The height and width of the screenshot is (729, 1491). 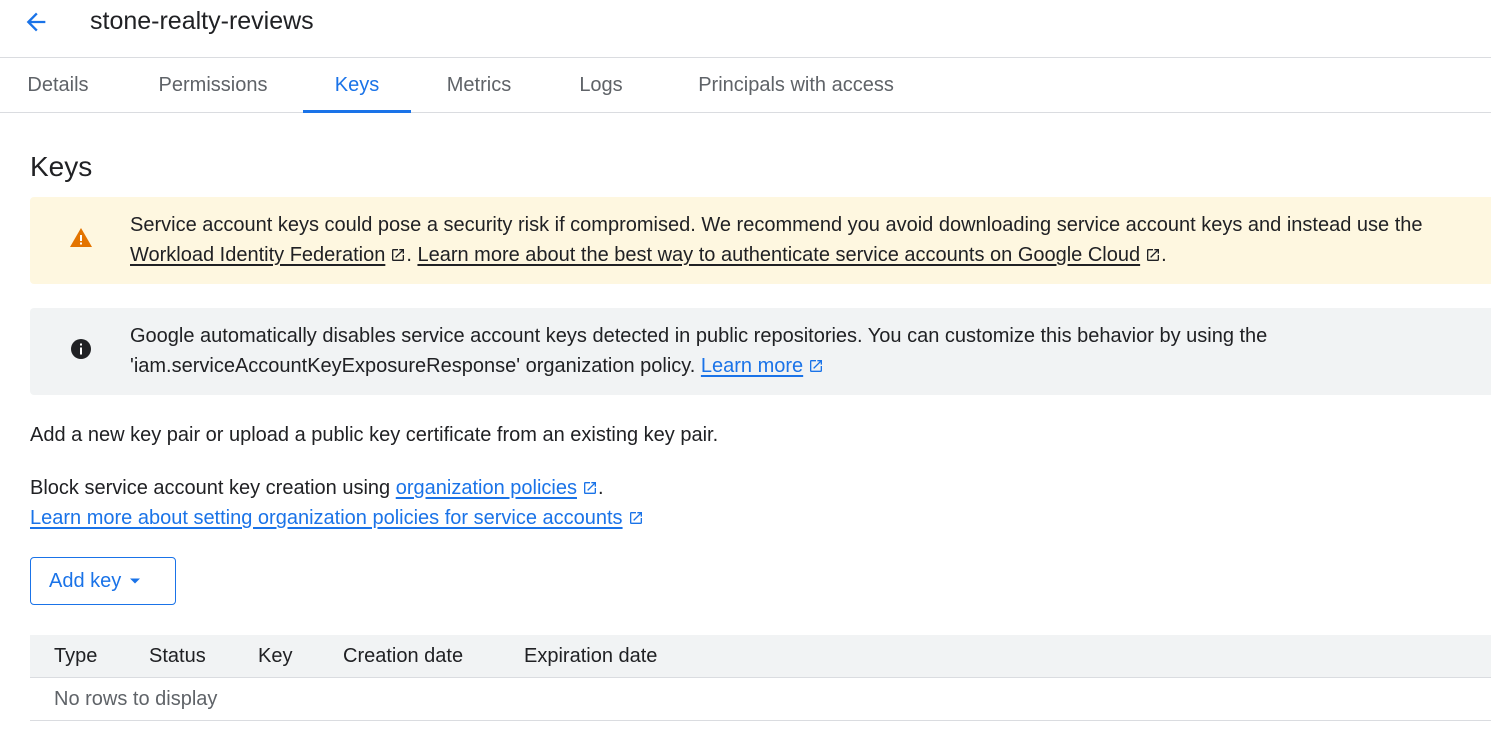 What do you see at coordinates (85, 580) in the screenshot?
I see `add-key-label: Add key` at bounding box center [85, 580].